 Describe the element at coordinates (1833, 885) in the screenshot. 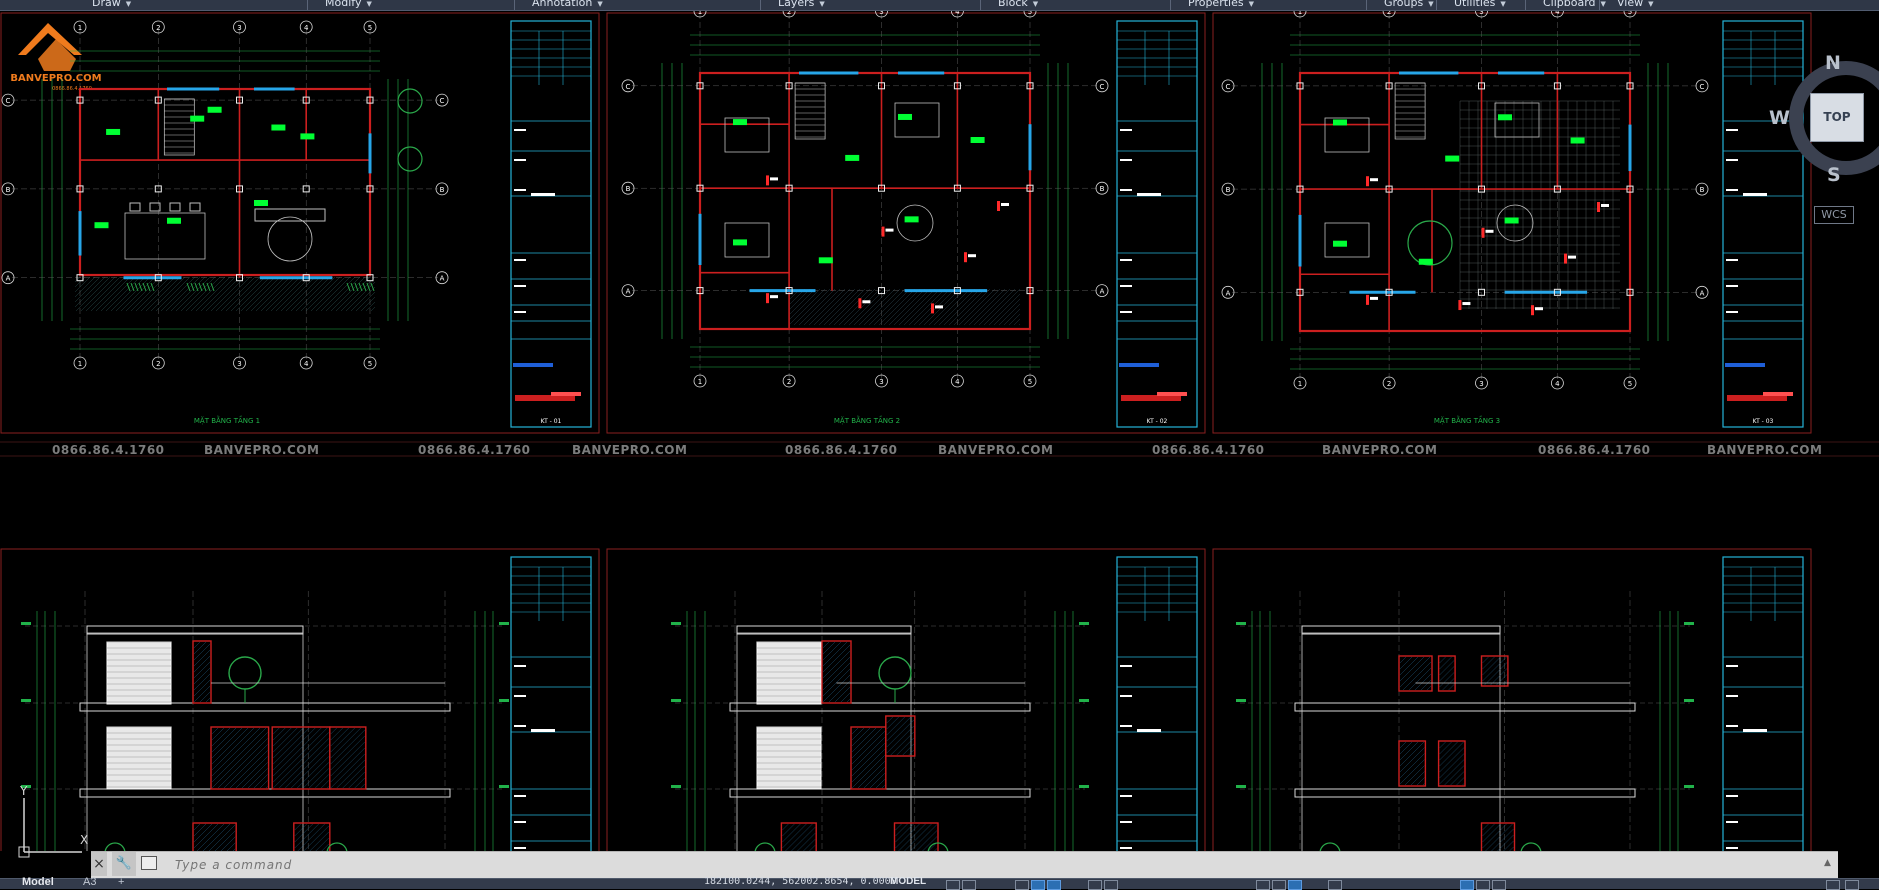

I see `fullscreen-icon` at that location.